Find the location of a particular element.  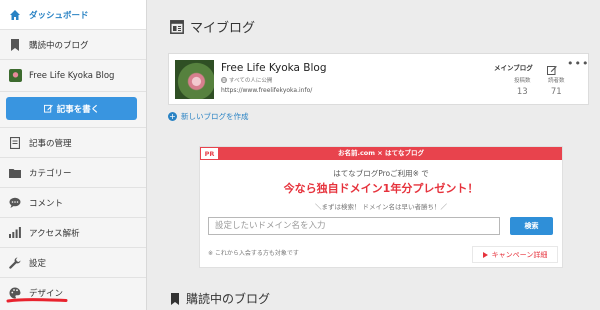

blog-visibility-text: すべての人に公開 is located at coordinates (251, 81).